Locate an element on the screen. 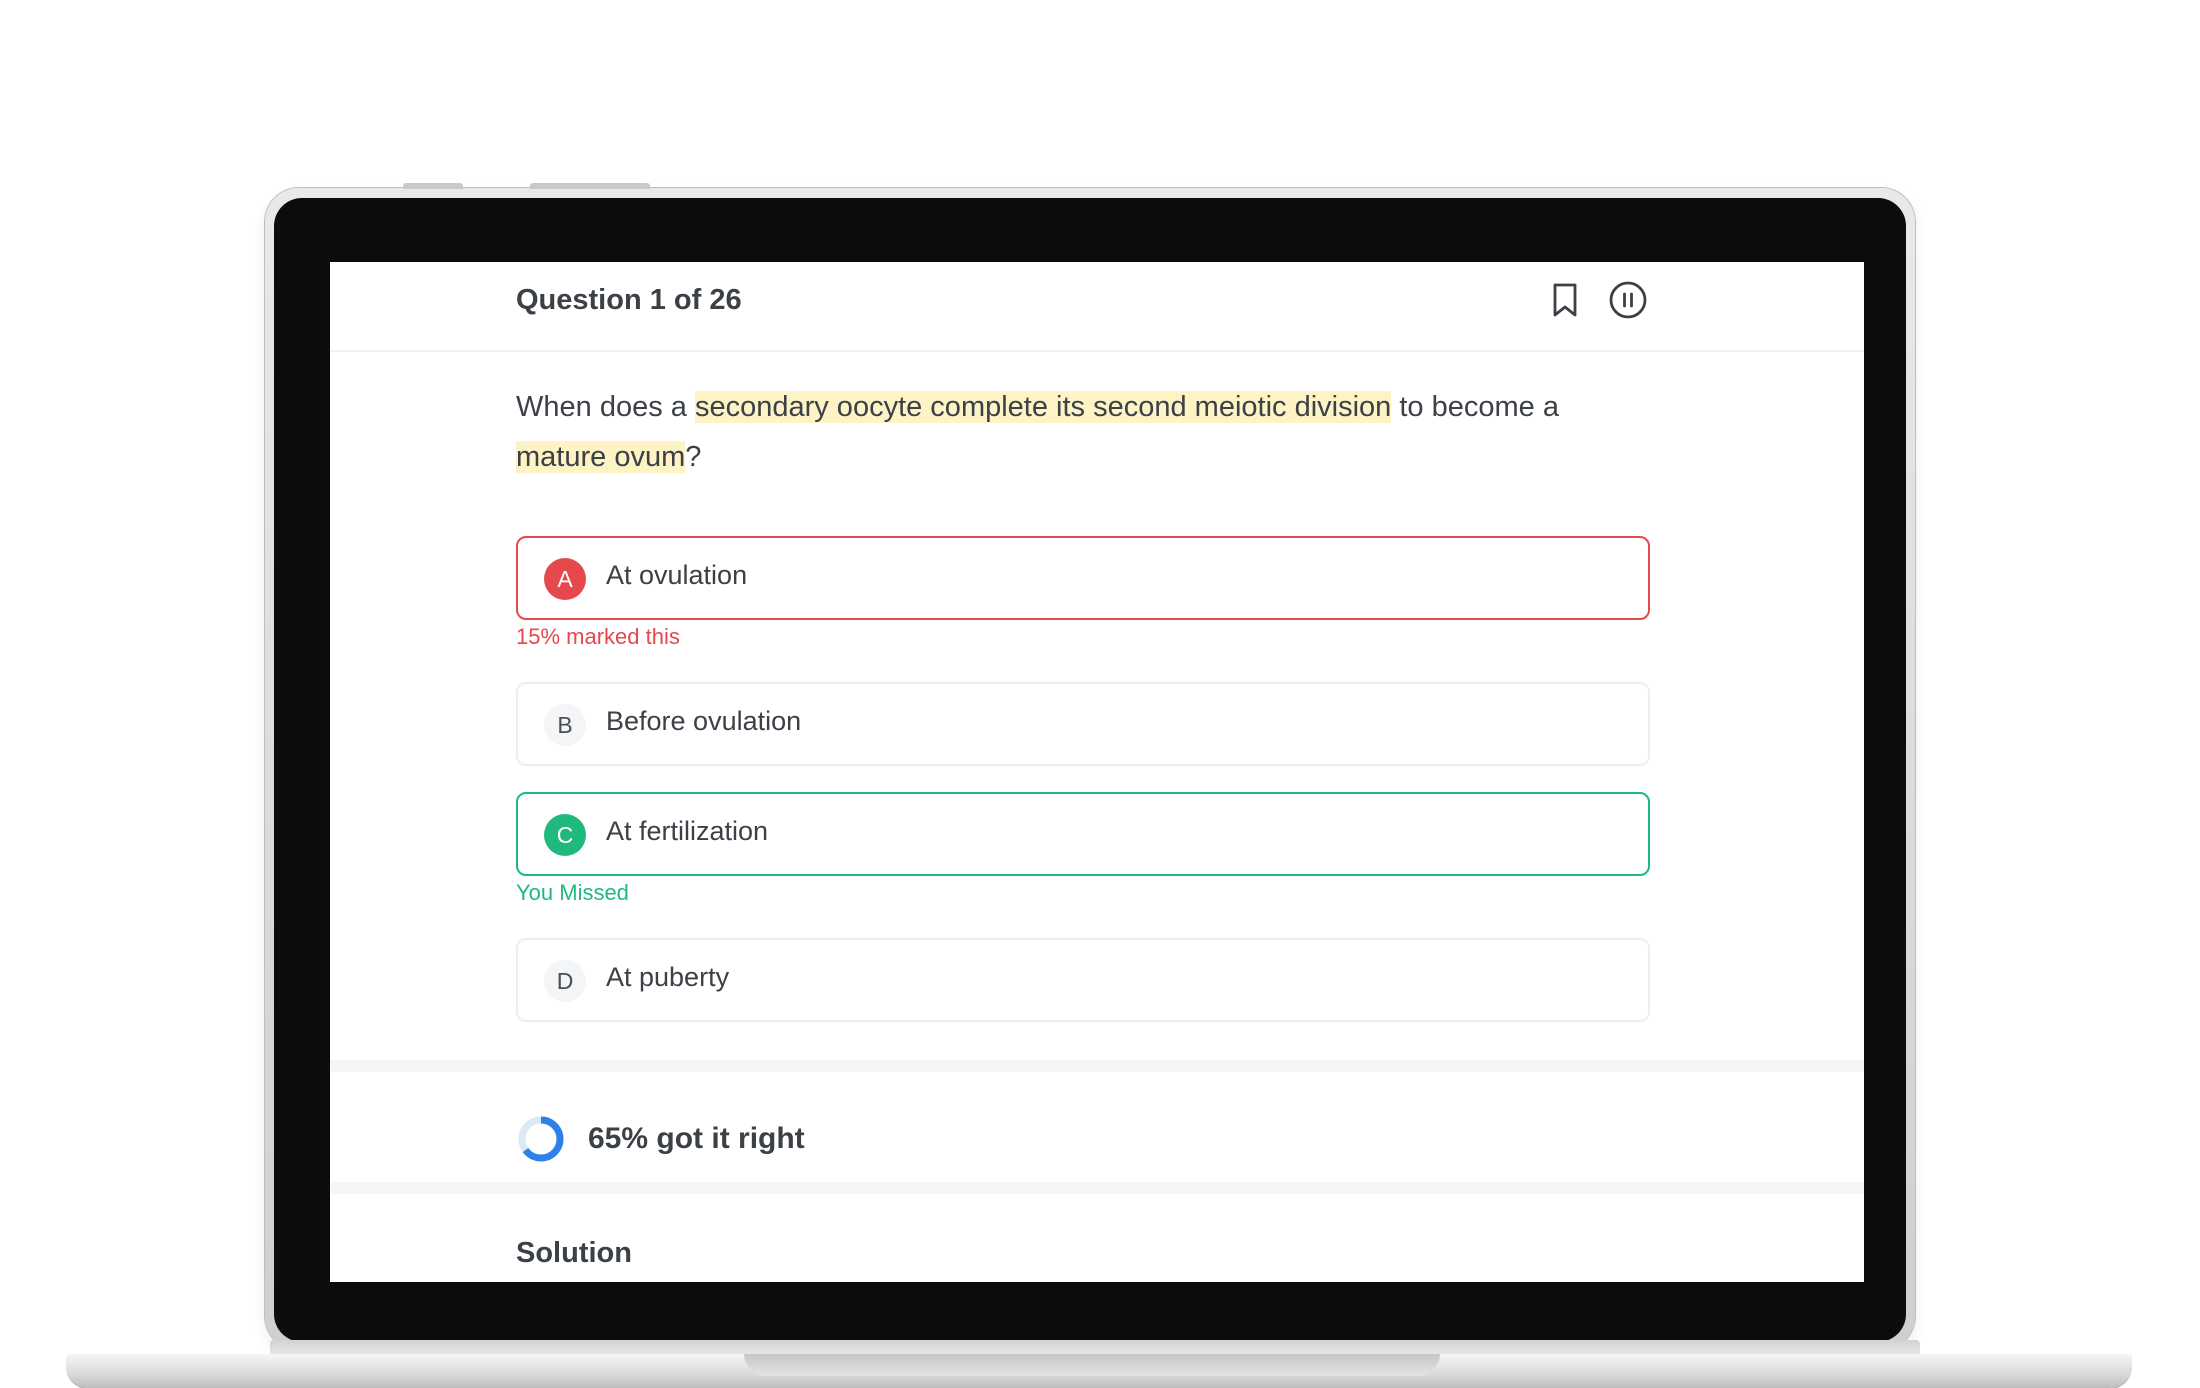  laptop-base-groove is located at coordinates (1092, 1365).